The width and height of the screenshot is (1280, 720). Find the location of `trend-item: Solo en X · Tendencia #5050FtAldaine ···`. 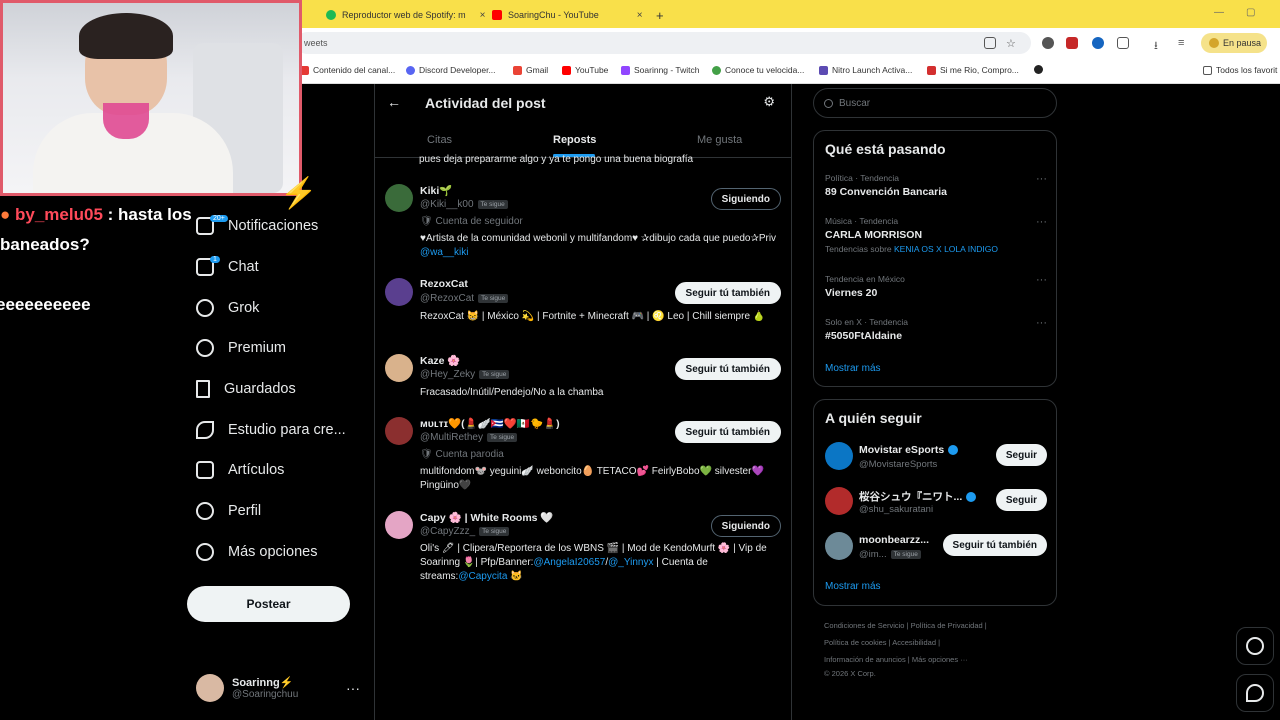

trend-item: Solo en X · Tendencia #5050FtAldaine ··· is located at coordinates (936, 329).